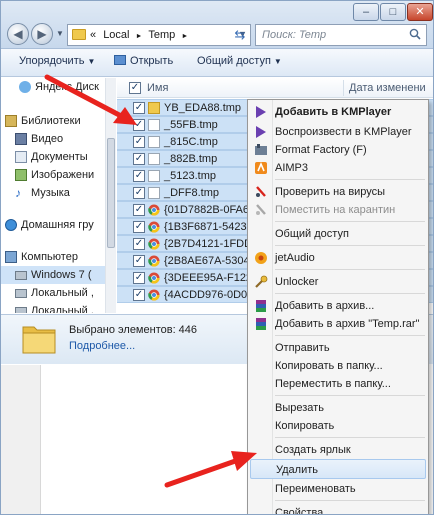  What do you see at coordinates (161, 35) in the screenshot?
I see `breadcrumb-item-temp: Temp` at bounding box center [161, 35].